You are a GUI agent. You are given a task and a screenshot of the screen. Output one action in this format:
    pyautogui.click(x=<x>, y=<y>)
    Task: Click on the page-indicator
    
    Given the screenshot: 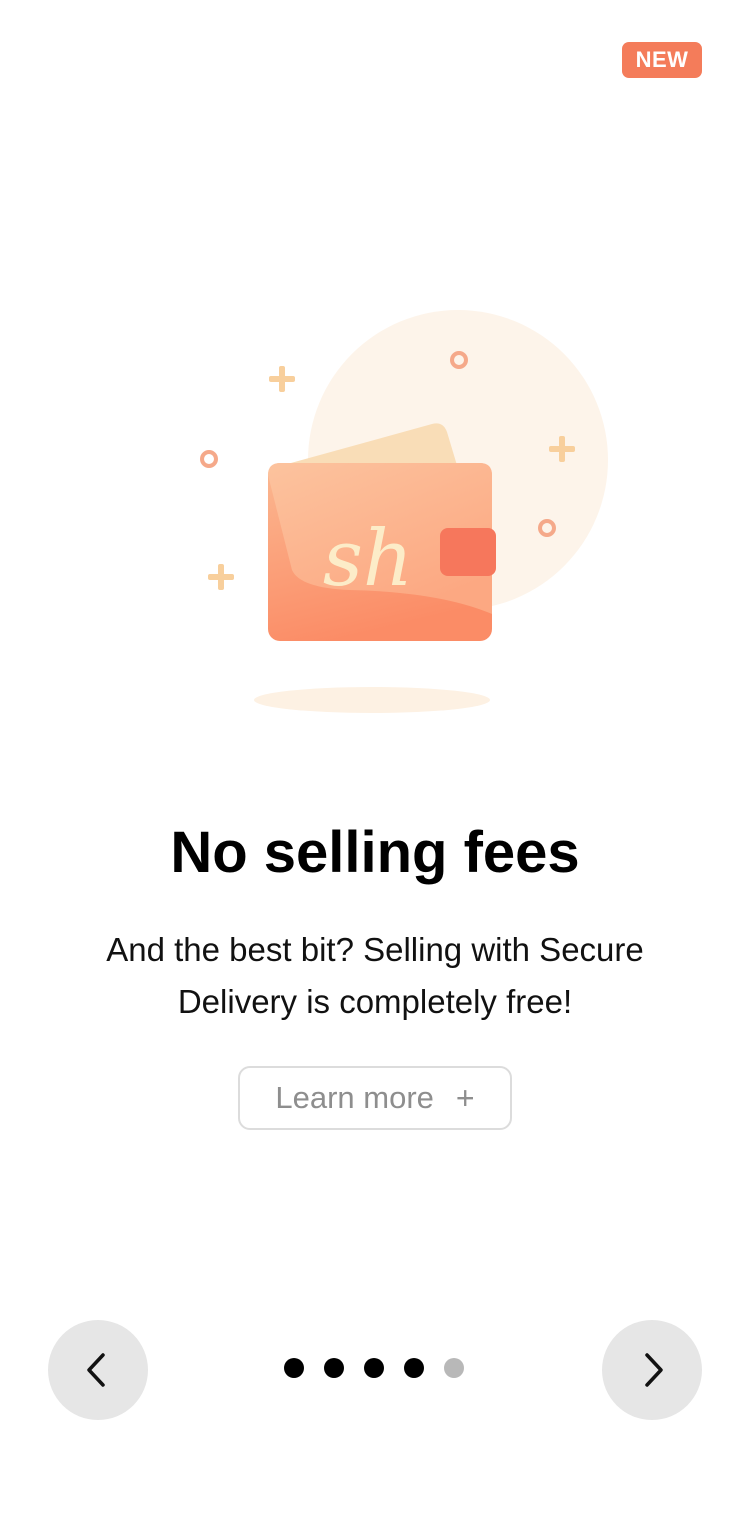 What is the action you would take?
    pyautogui.click(x=374, y=1370)
    